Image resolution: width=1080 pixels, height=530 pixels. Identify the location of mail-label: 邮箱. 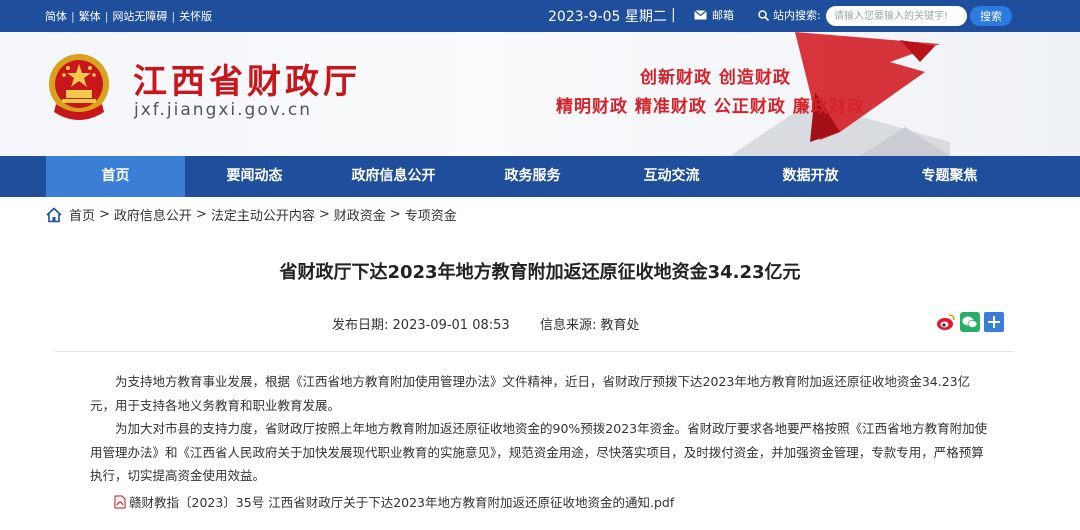
(723, 15).